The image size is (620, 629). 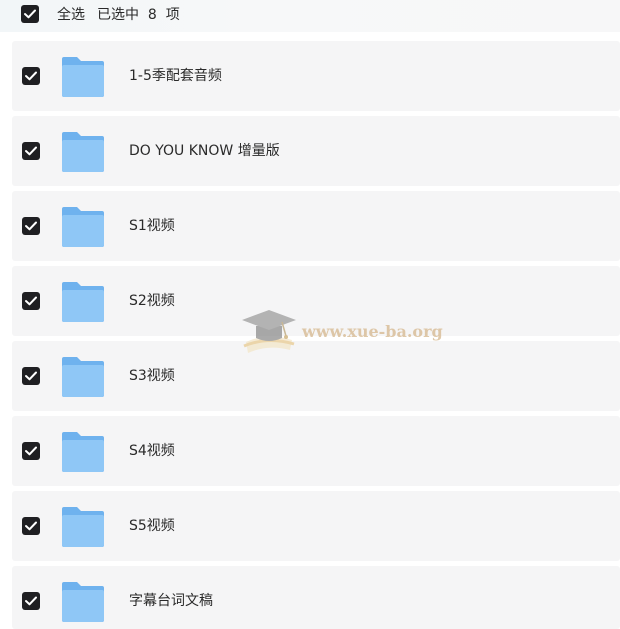 What do you see at coordinates (316, 451) in the screenshot?
I see `folder-row: S4视频` at bounding box center [316, 451].